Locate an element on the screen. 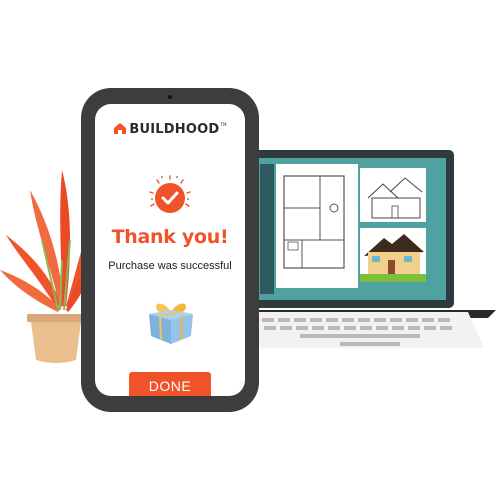  brand-name: BUILDHOOD is located at coordinates (174, 129).